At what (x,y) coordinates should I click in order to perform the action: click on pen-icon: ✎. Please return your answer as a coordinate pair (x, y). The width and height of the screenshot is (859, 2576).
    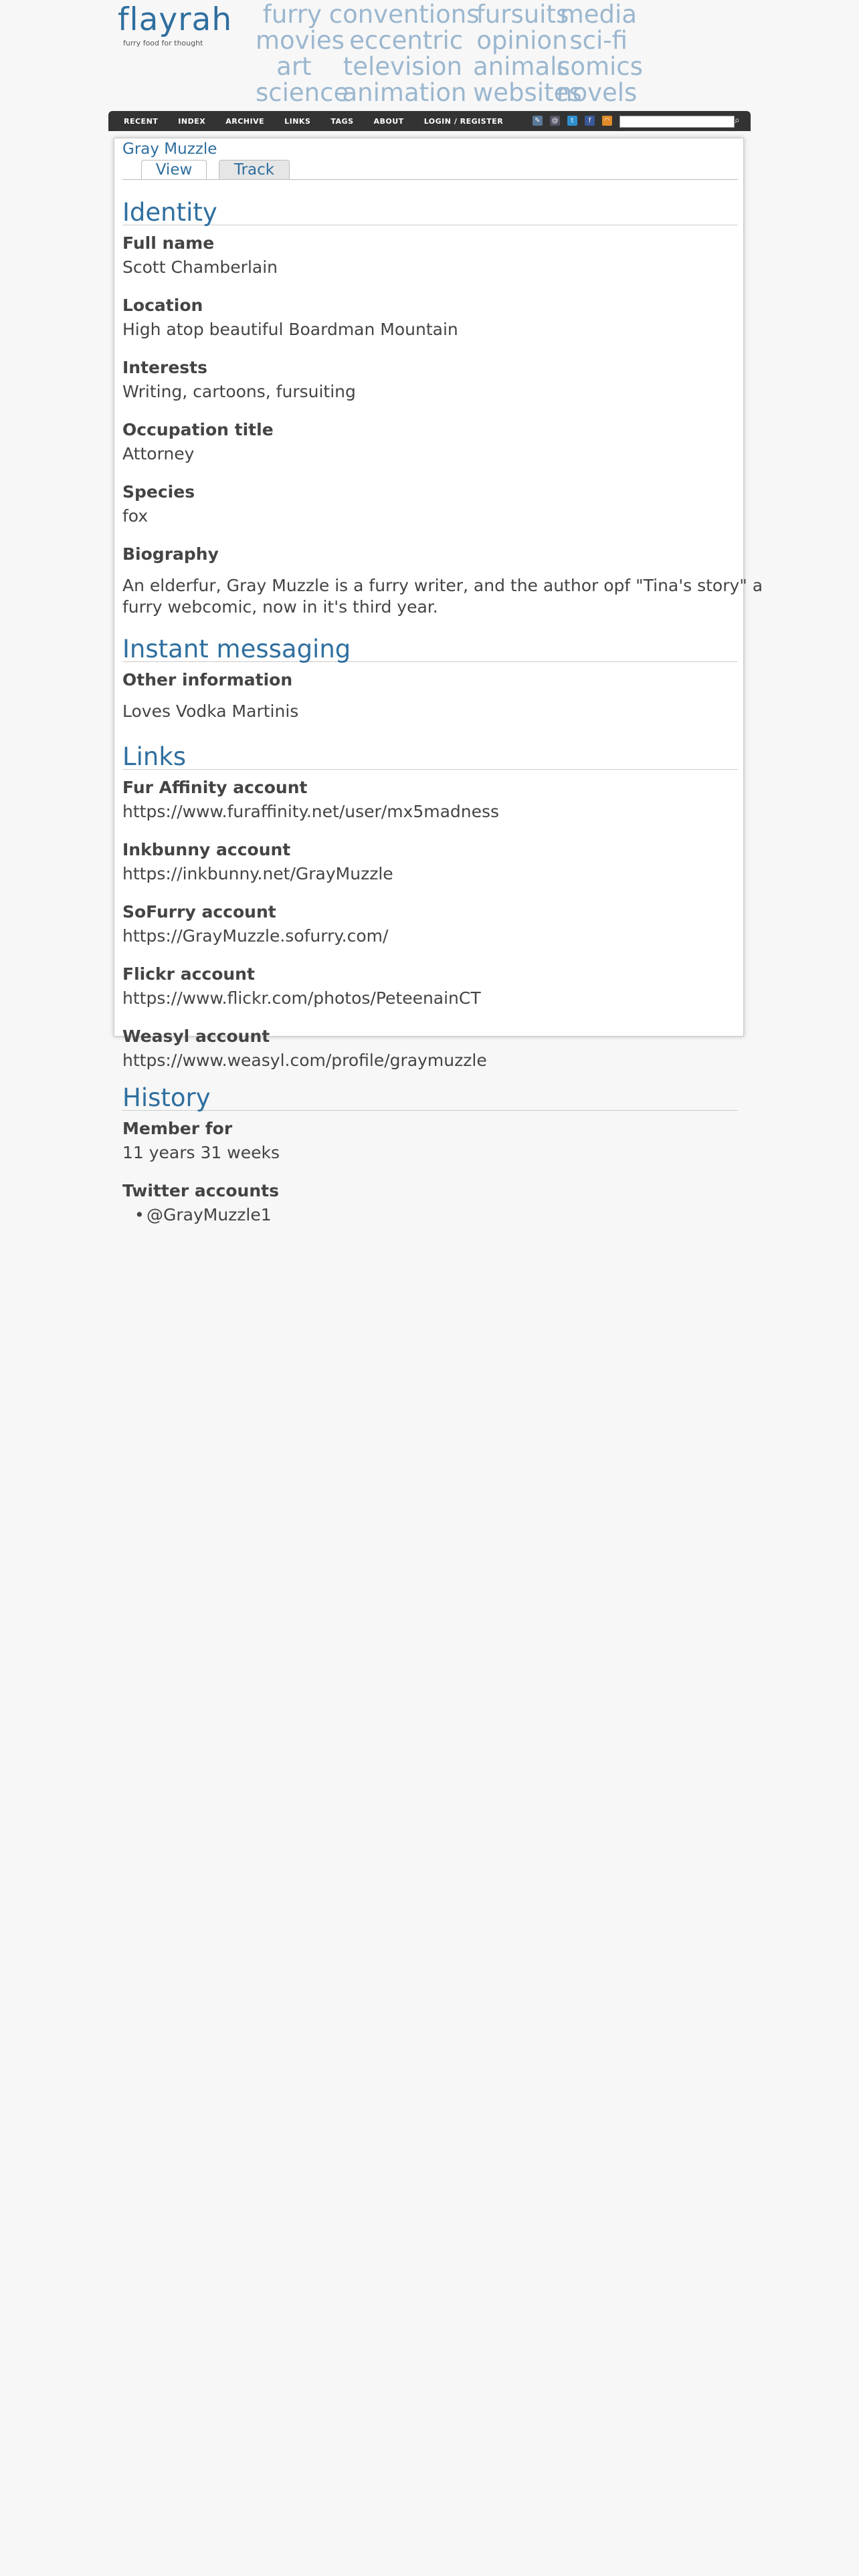
    Looking at the image, I should click on (538, 121).